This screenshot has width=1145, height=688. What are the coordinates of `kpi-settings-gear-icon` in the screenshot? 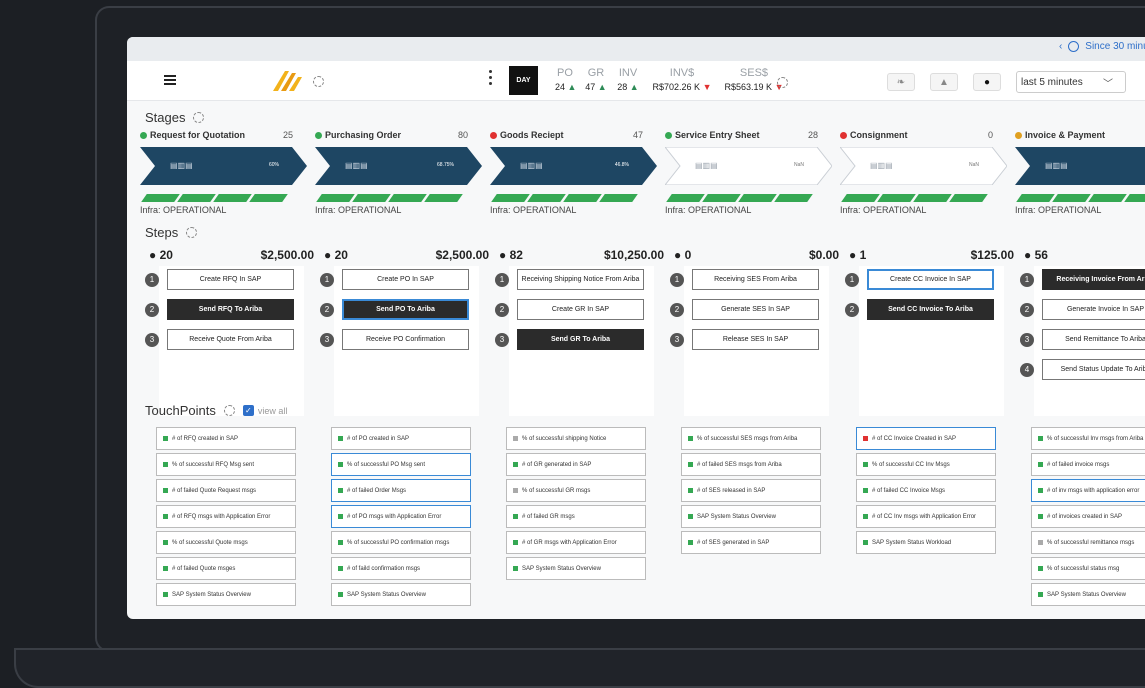 It's located at (782, 82).